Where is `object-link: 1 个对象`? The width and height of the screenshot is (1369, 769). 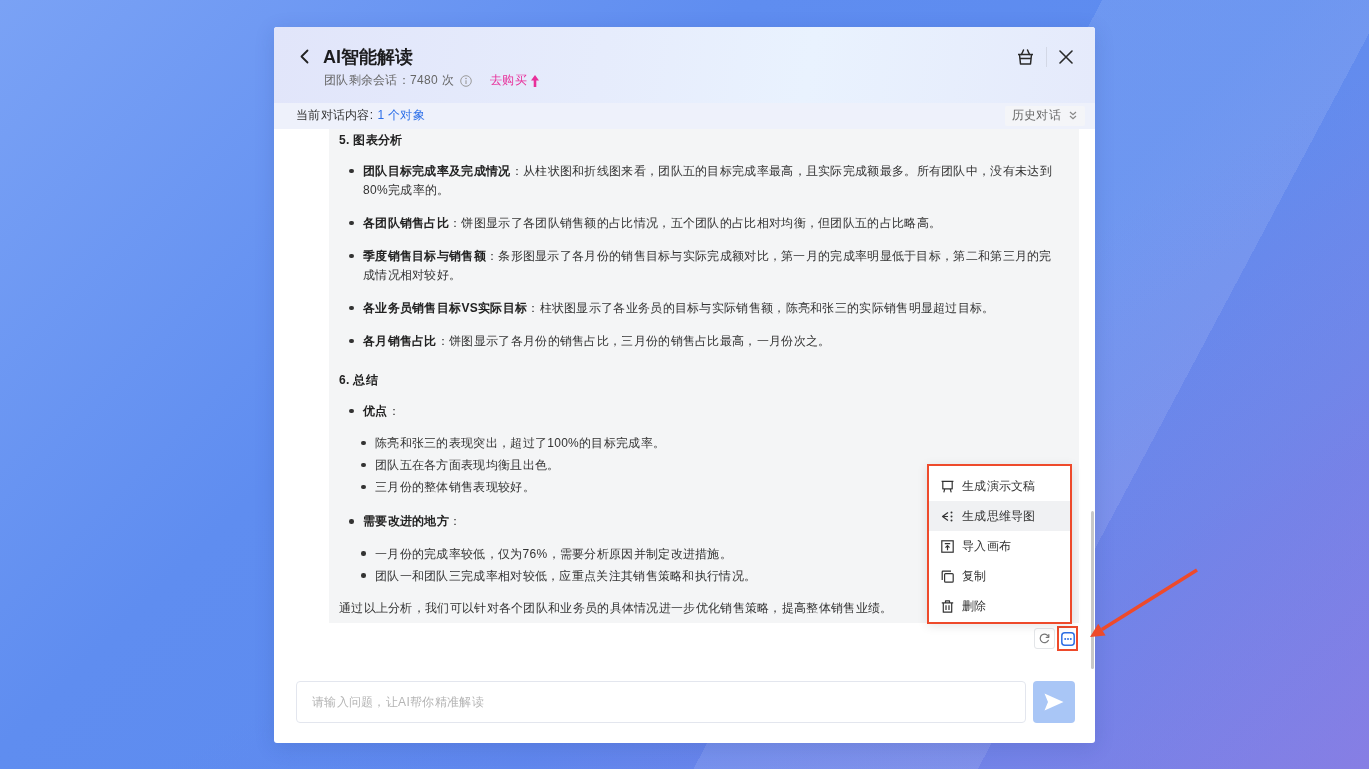 object-link: 1 个对象 is located at coordinates (401, 115).